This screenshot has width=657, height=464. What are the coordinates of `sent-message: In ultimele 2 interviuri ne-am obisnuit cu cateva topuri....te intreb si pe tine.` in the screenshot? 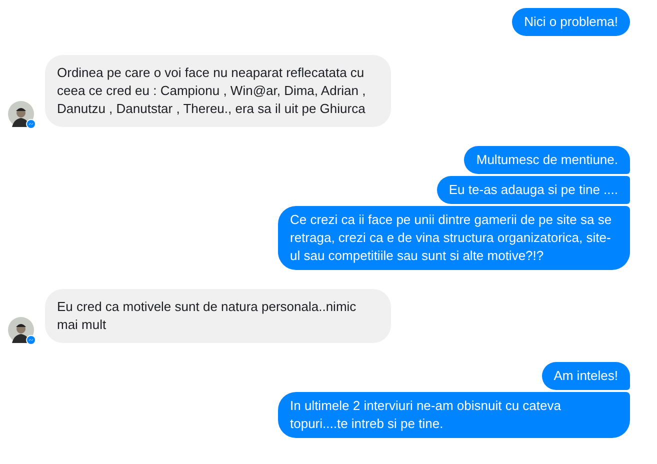 It's located at (454, 415).